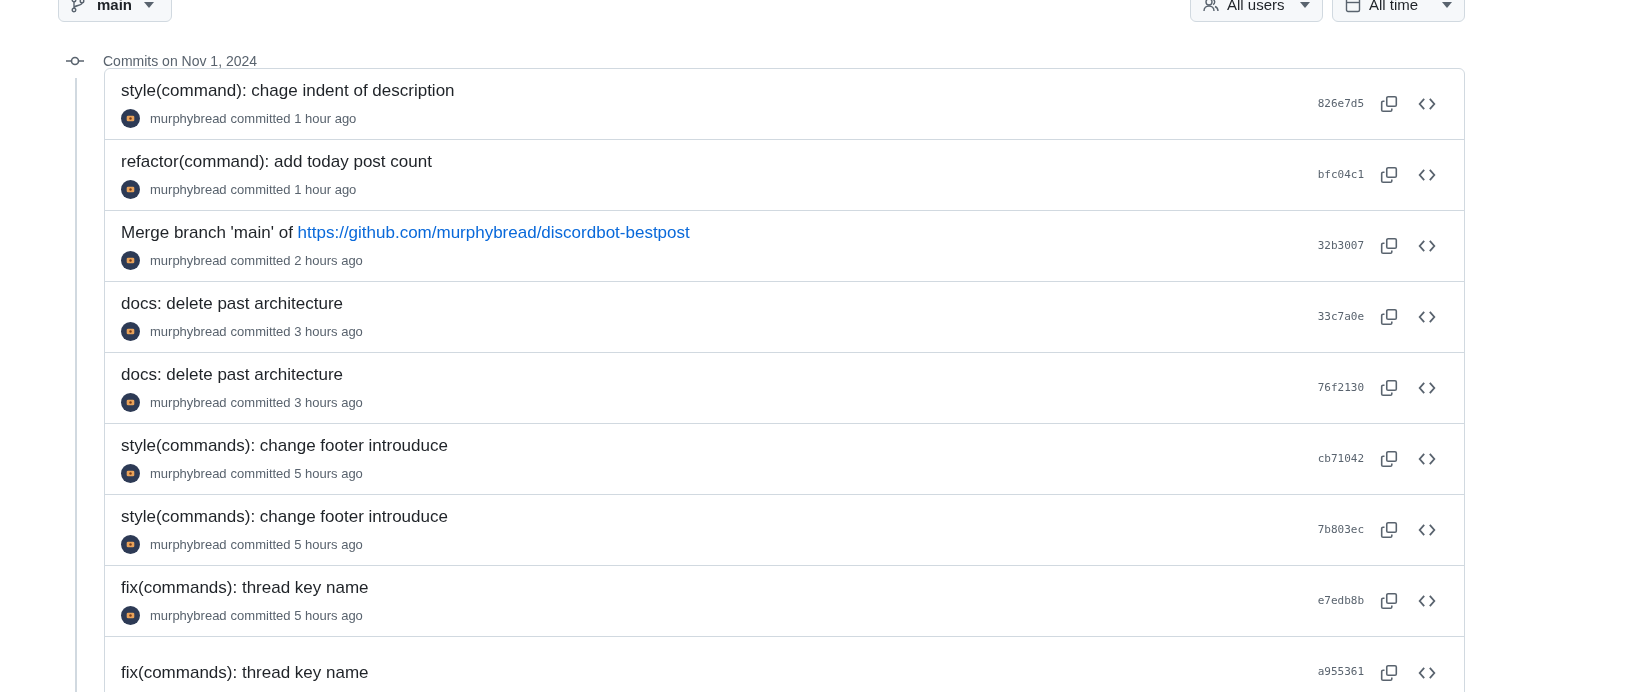  Describe the element at coordinates (719, 90) in the screenshot. I see `commit-title: style(command): chage indent of description` at that location.